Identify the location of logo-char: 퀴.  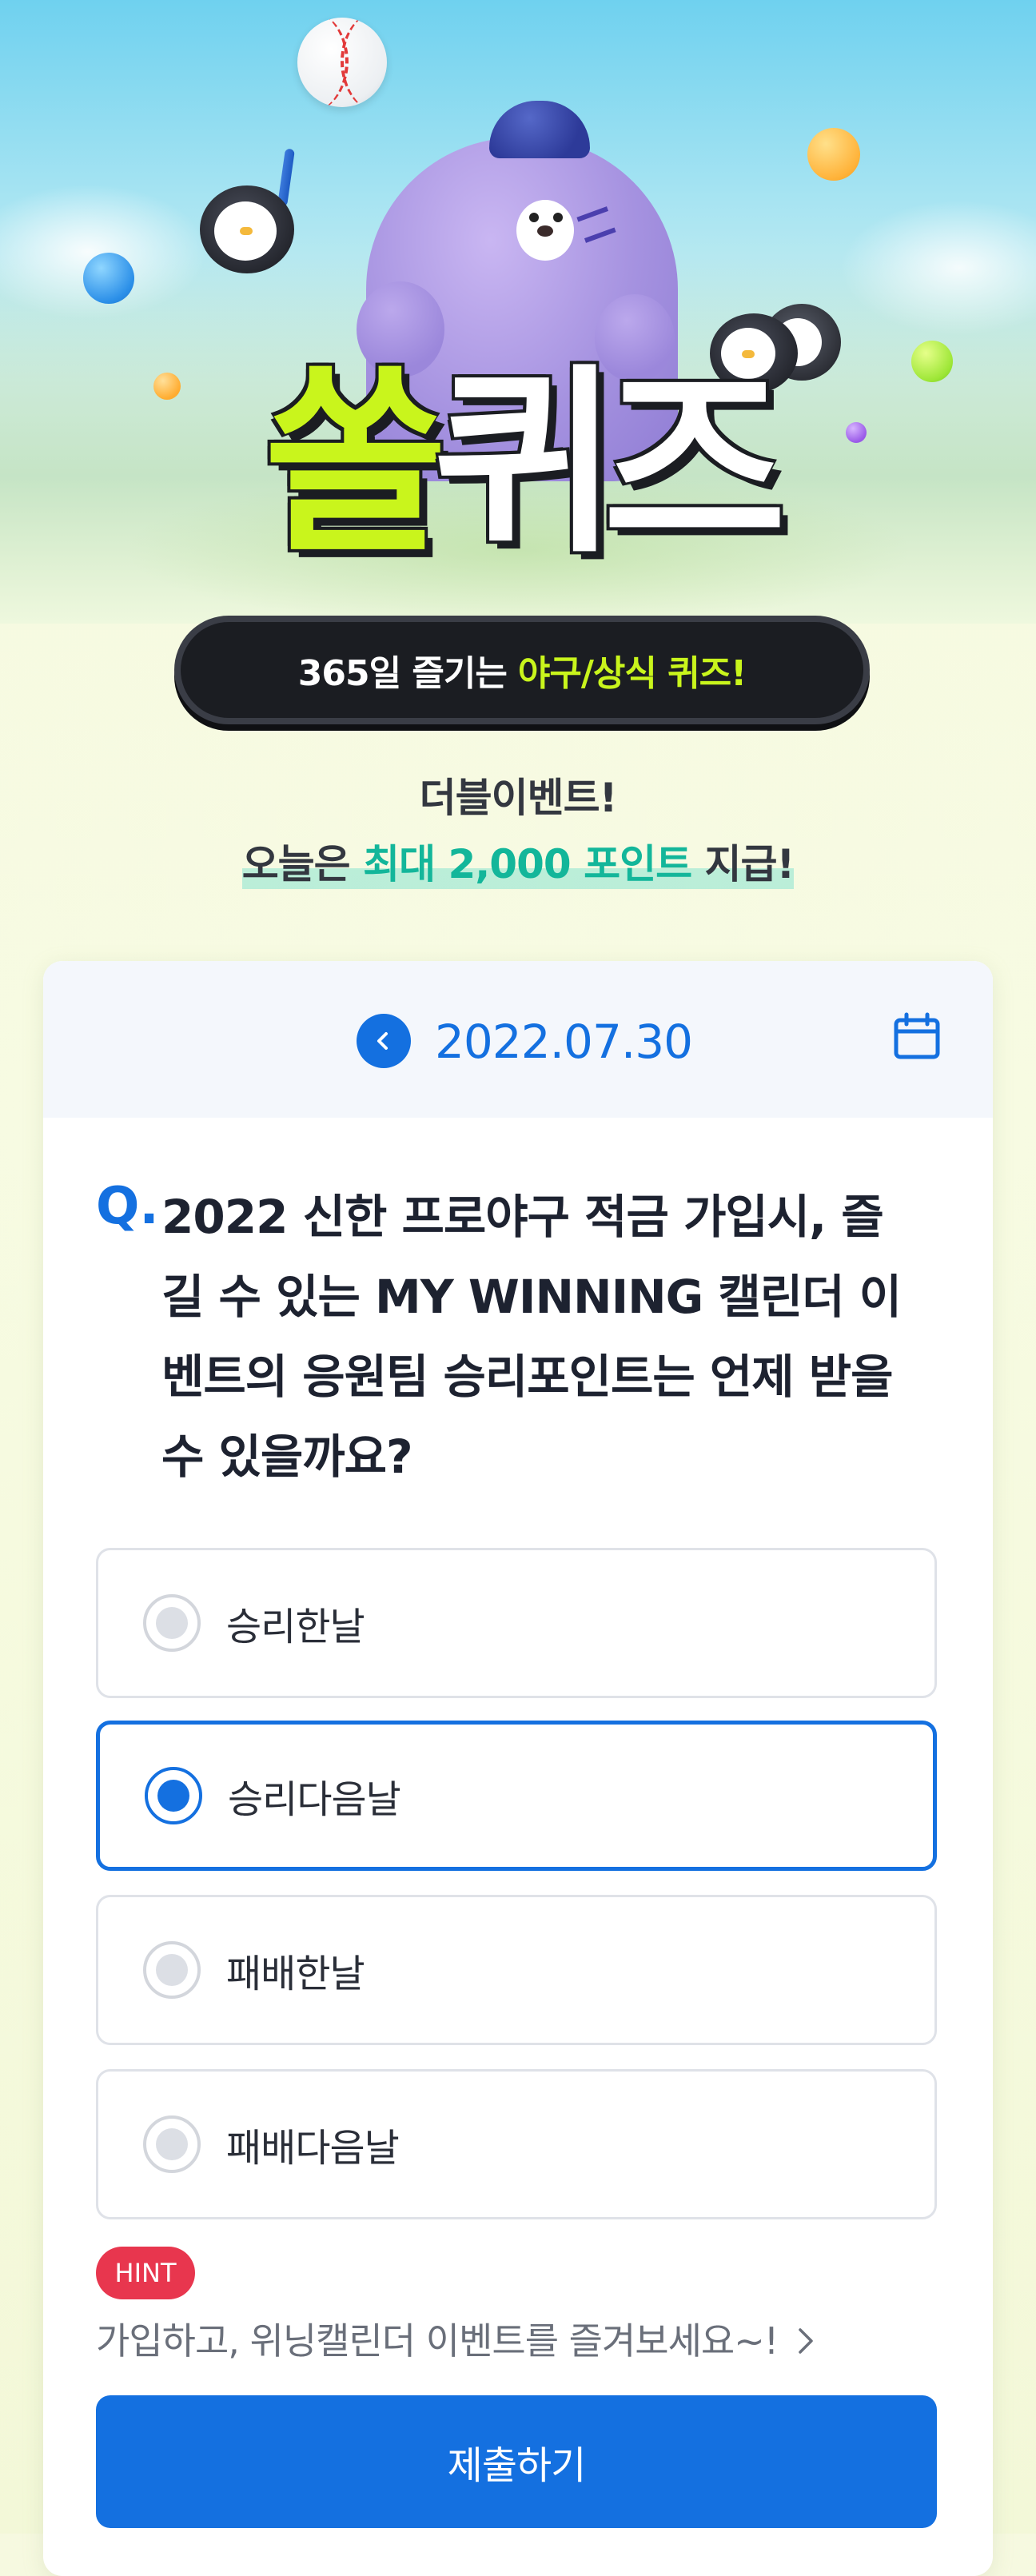
(525, 463).